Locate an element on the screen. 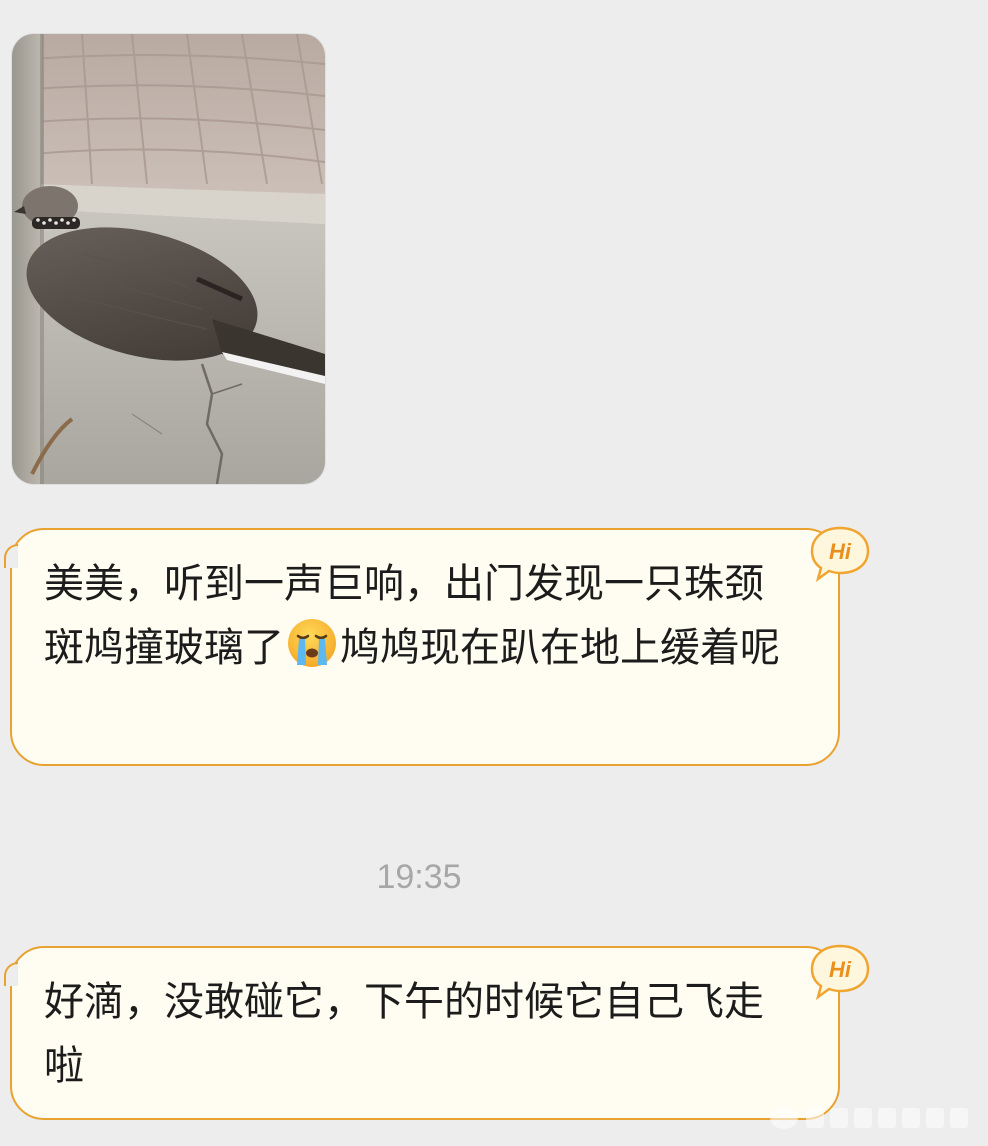 This screenshot has width=988, height=1146. dove-photo is located at coordinates (168, 259).